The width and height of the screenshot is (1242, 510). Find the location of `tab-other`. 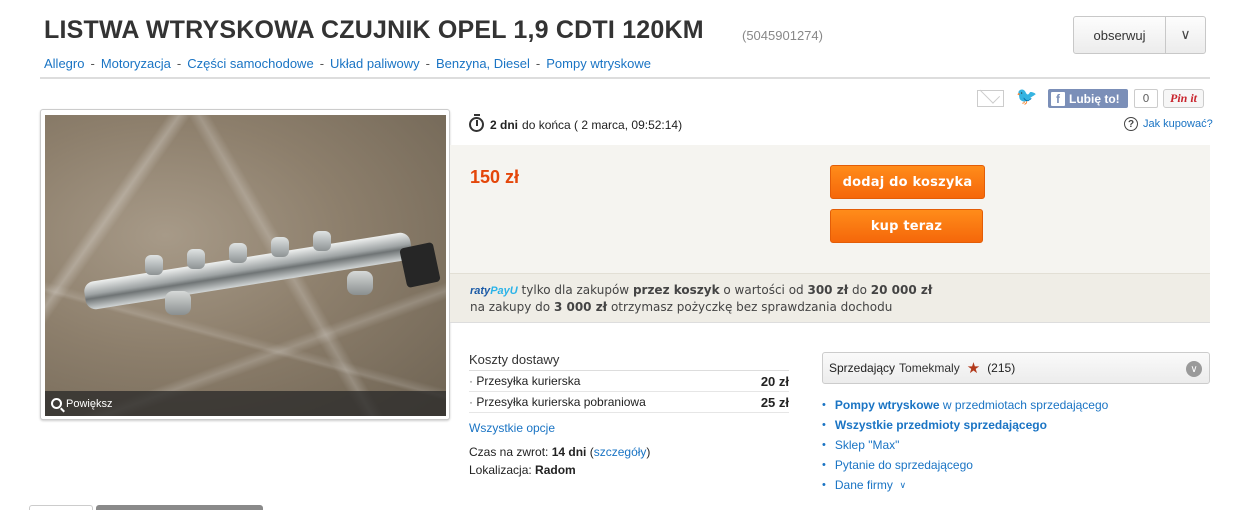

tab-other is located at coordinates (179, 507).